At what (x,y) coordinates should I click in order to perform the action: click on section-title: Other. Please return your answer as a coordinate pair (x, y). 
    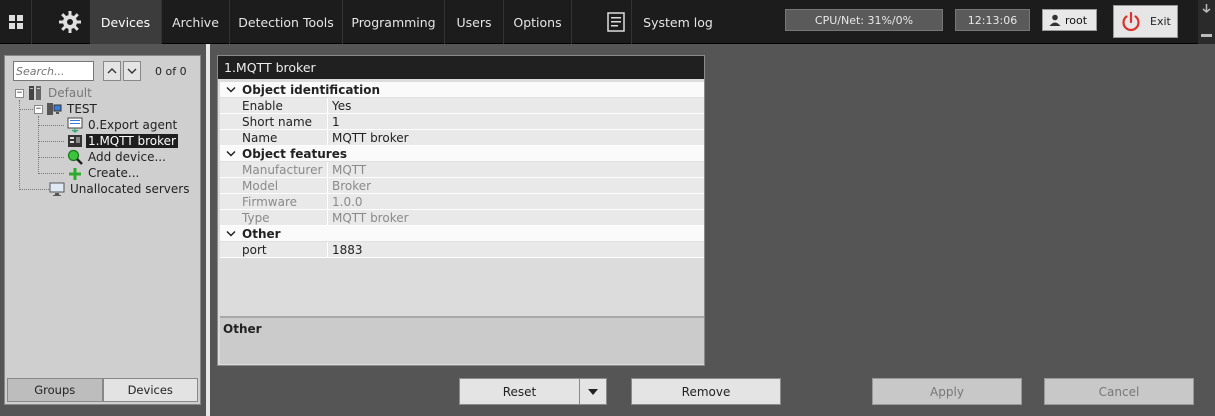
    Looking at the image, I should click on (261, 233).